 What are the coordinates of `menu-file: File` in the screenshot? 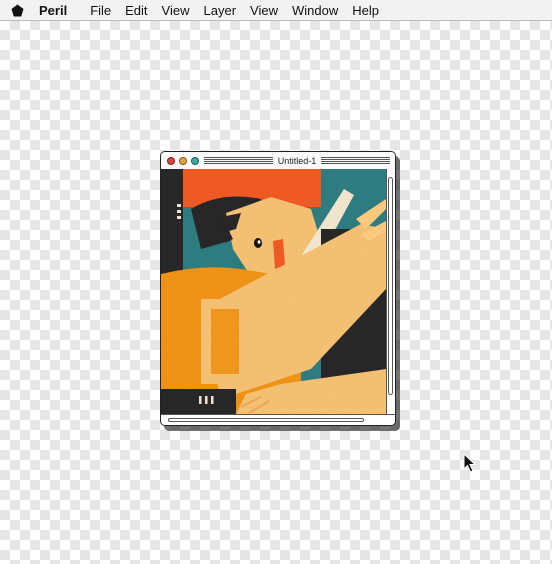 It's located at (100, 10).